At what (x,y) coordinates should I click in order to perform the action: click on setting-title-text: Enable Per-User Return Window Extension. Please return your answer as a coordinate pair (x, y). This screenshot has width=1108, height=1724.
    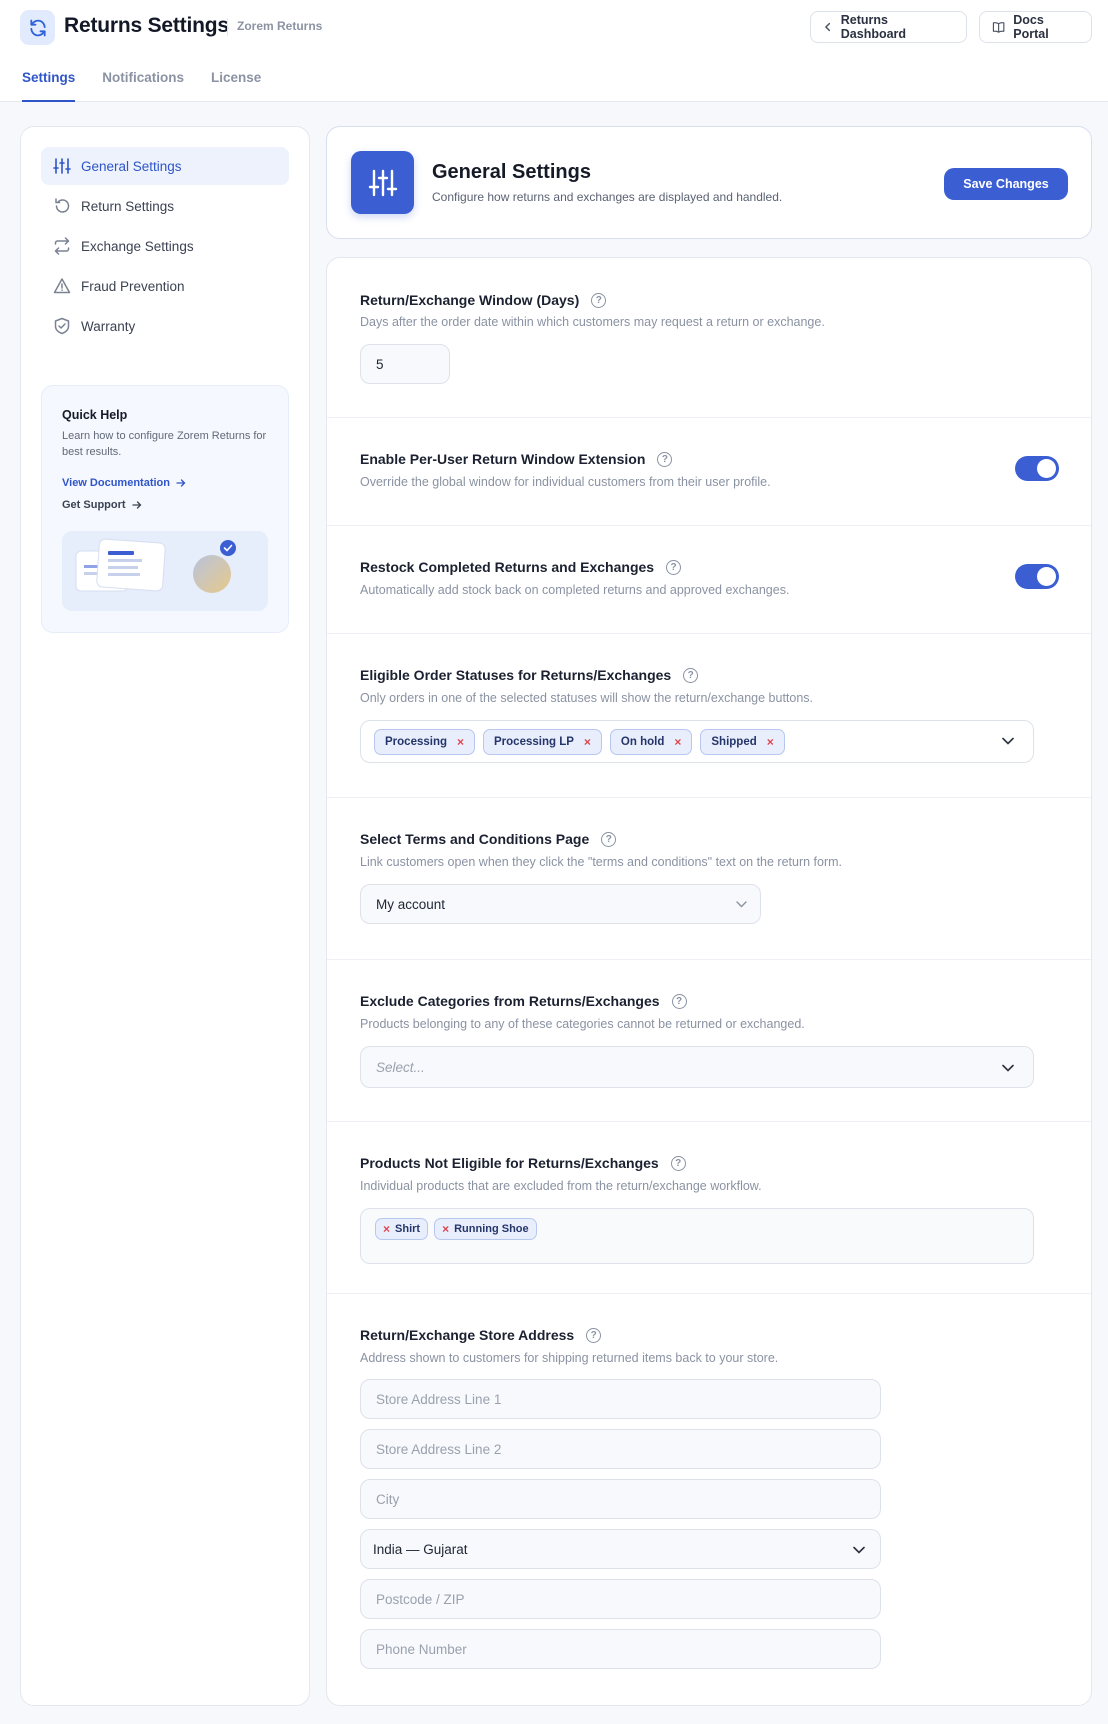
    Looking at the image, I should click on (503, 459).